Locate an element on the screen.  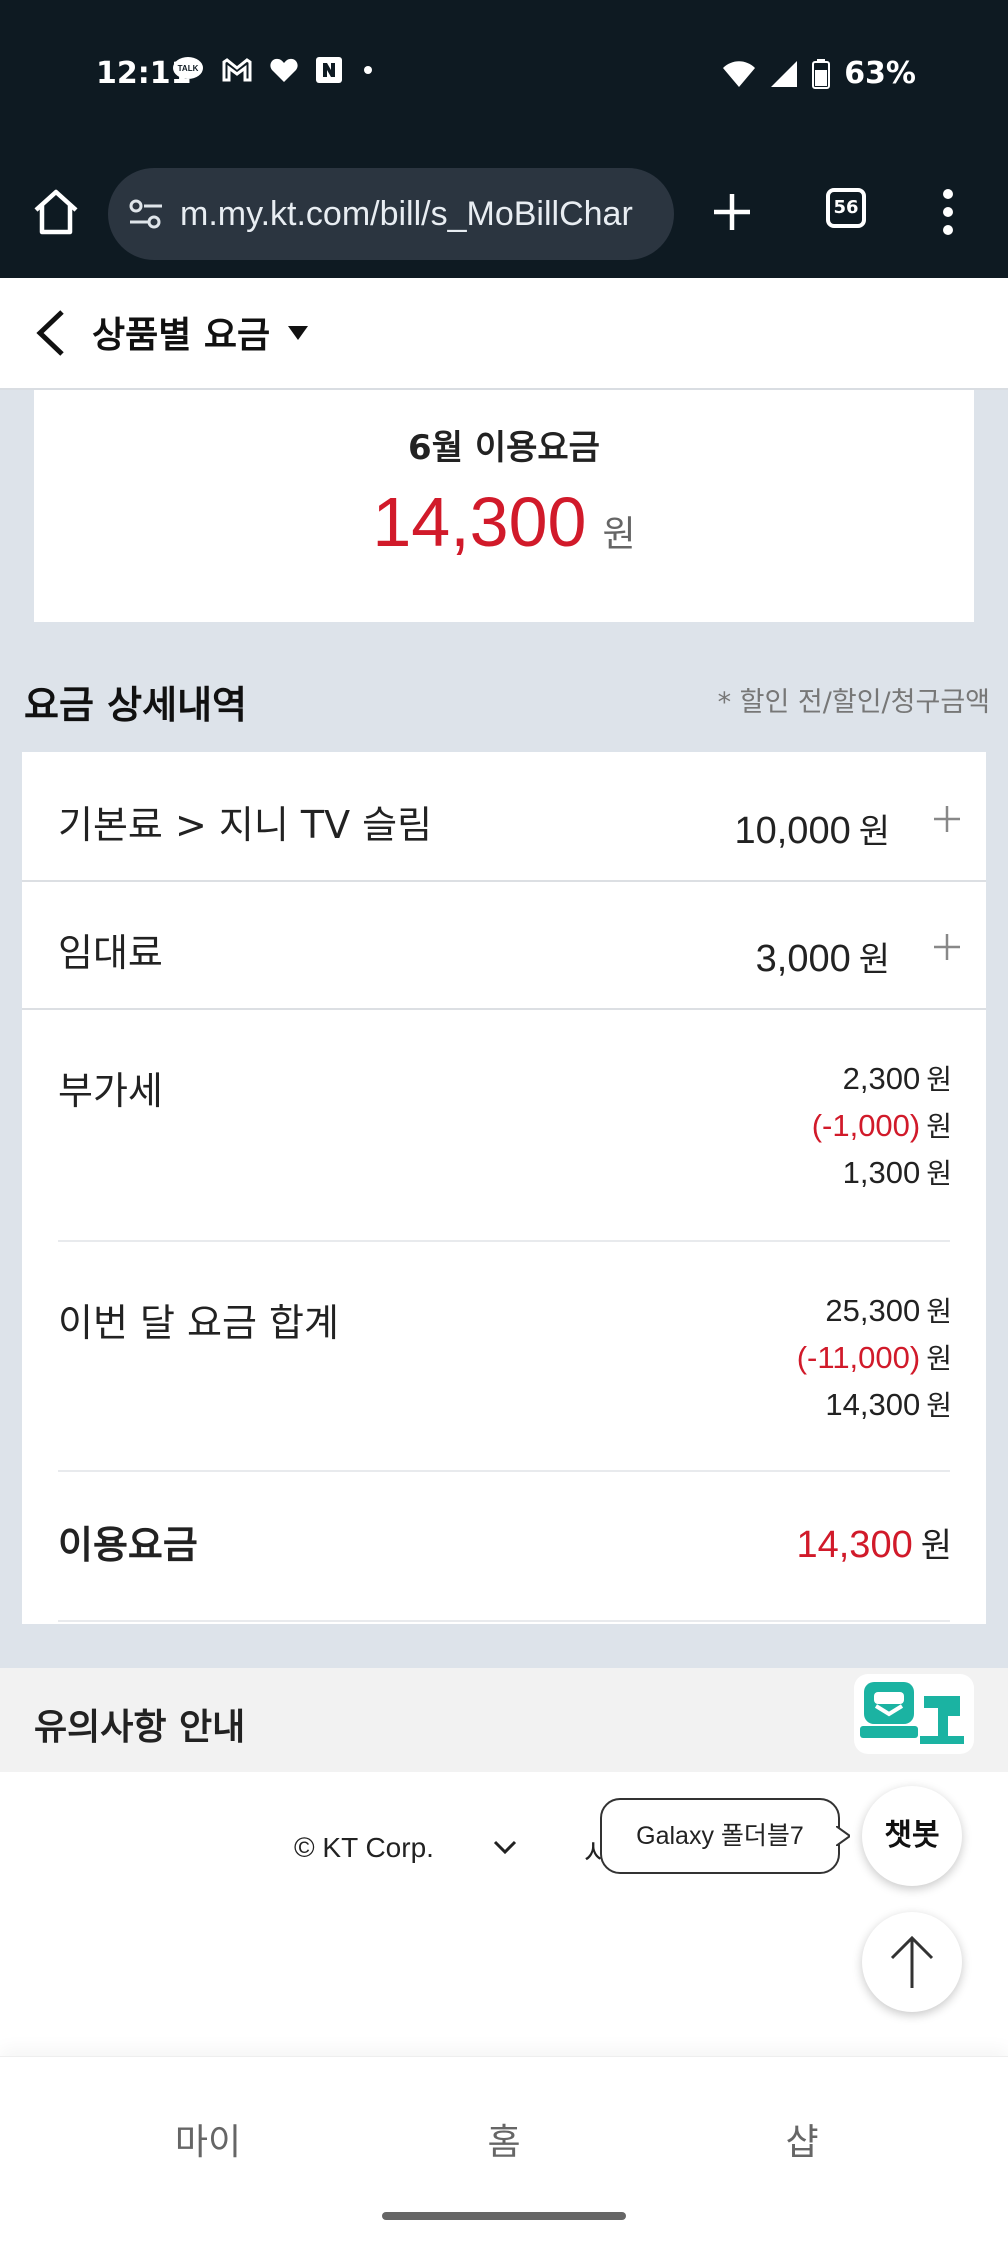
usage-fee-amount: 14,300 is located at coordinates (854, 1545).